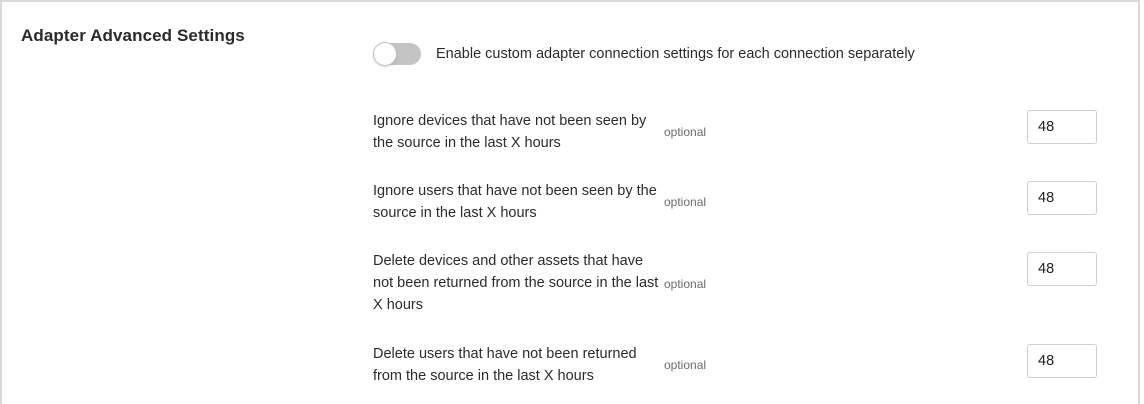  I want to click on delete-users-hours-input, so click(1062, 361).